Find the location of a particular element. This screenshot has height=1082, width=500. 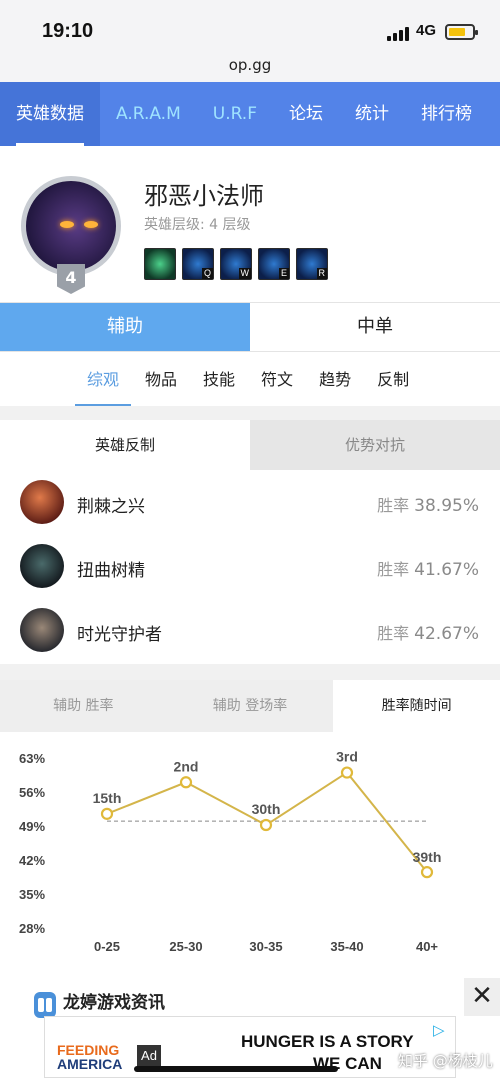

x-tick-label: 35-40 is located at coordinates (346, 946).